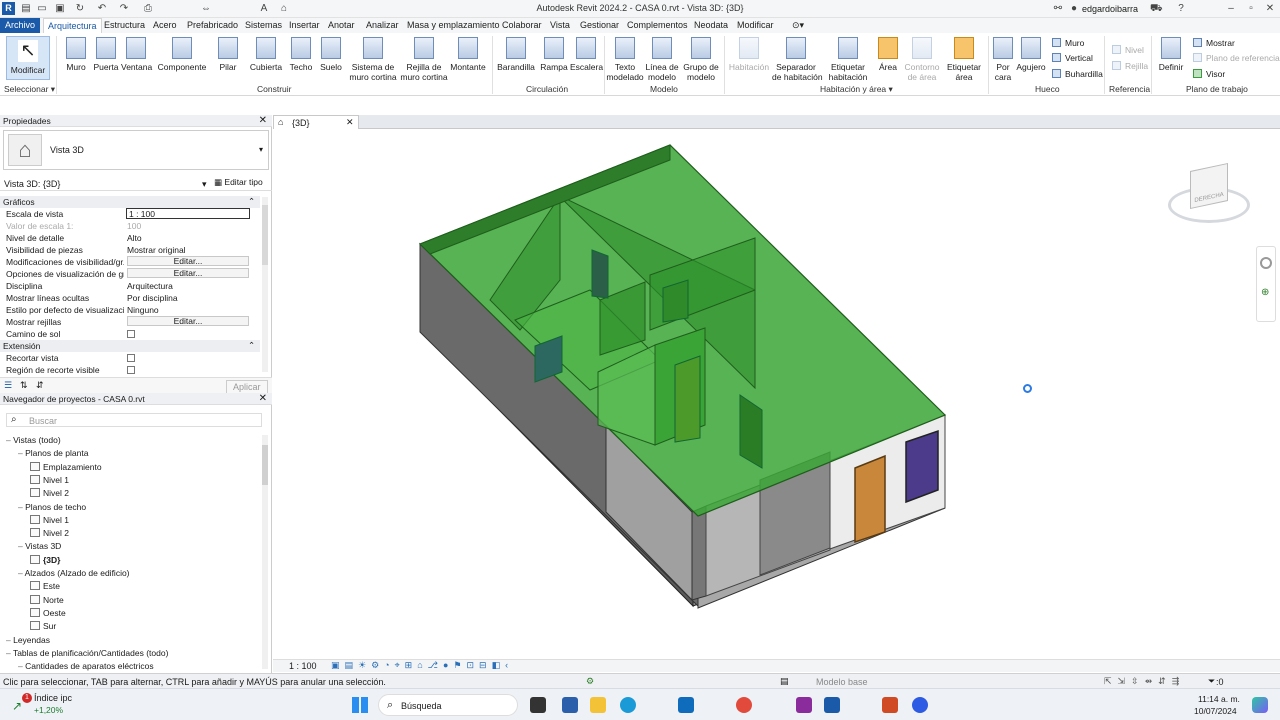 The width and height of the screenshot is (1280, 720). What do you see at coordinates (266, 54) in the screenshot?
I see `cubierta-button: Cubierta` at bounding box center [266, 54].